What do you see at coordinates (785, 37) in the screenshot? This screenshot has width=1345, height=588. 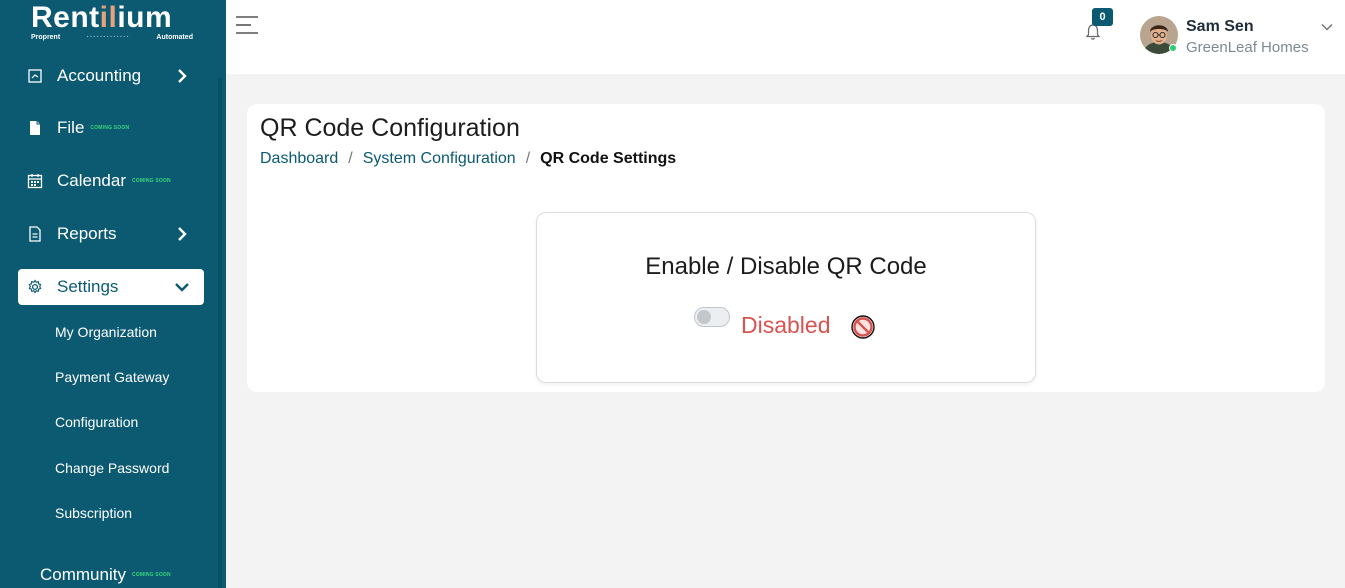 I see `top-header: 0 Sam Sen GreenLeaf Homes` at bounding box center [785, 37].